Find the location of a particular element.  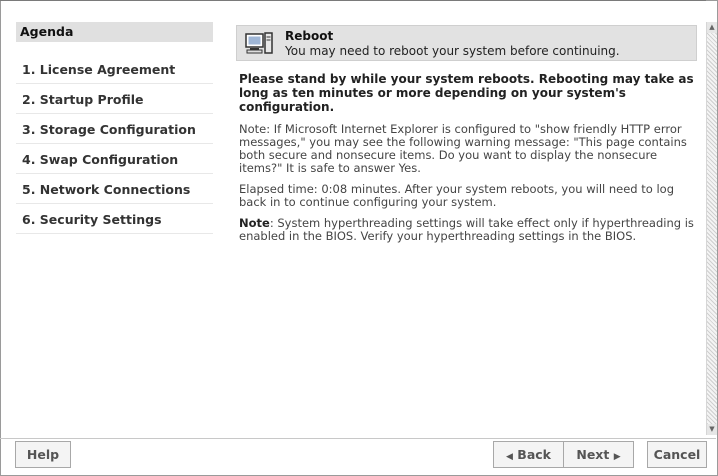

agenda-item-license-agreement: 1. License Agreement is located at coordinates (114, 69).